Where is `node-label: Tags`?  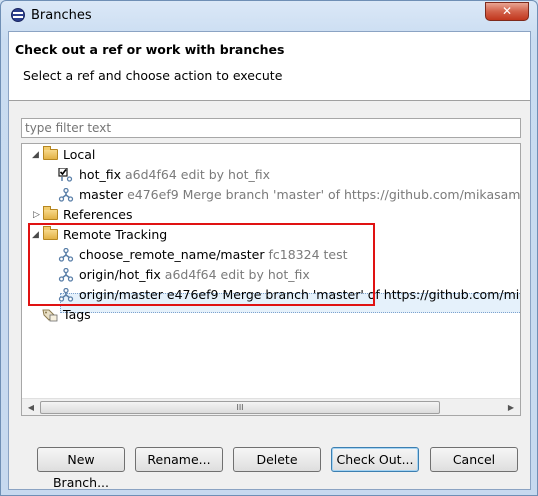 node-label: Tags is located at coordinates (77, 314).